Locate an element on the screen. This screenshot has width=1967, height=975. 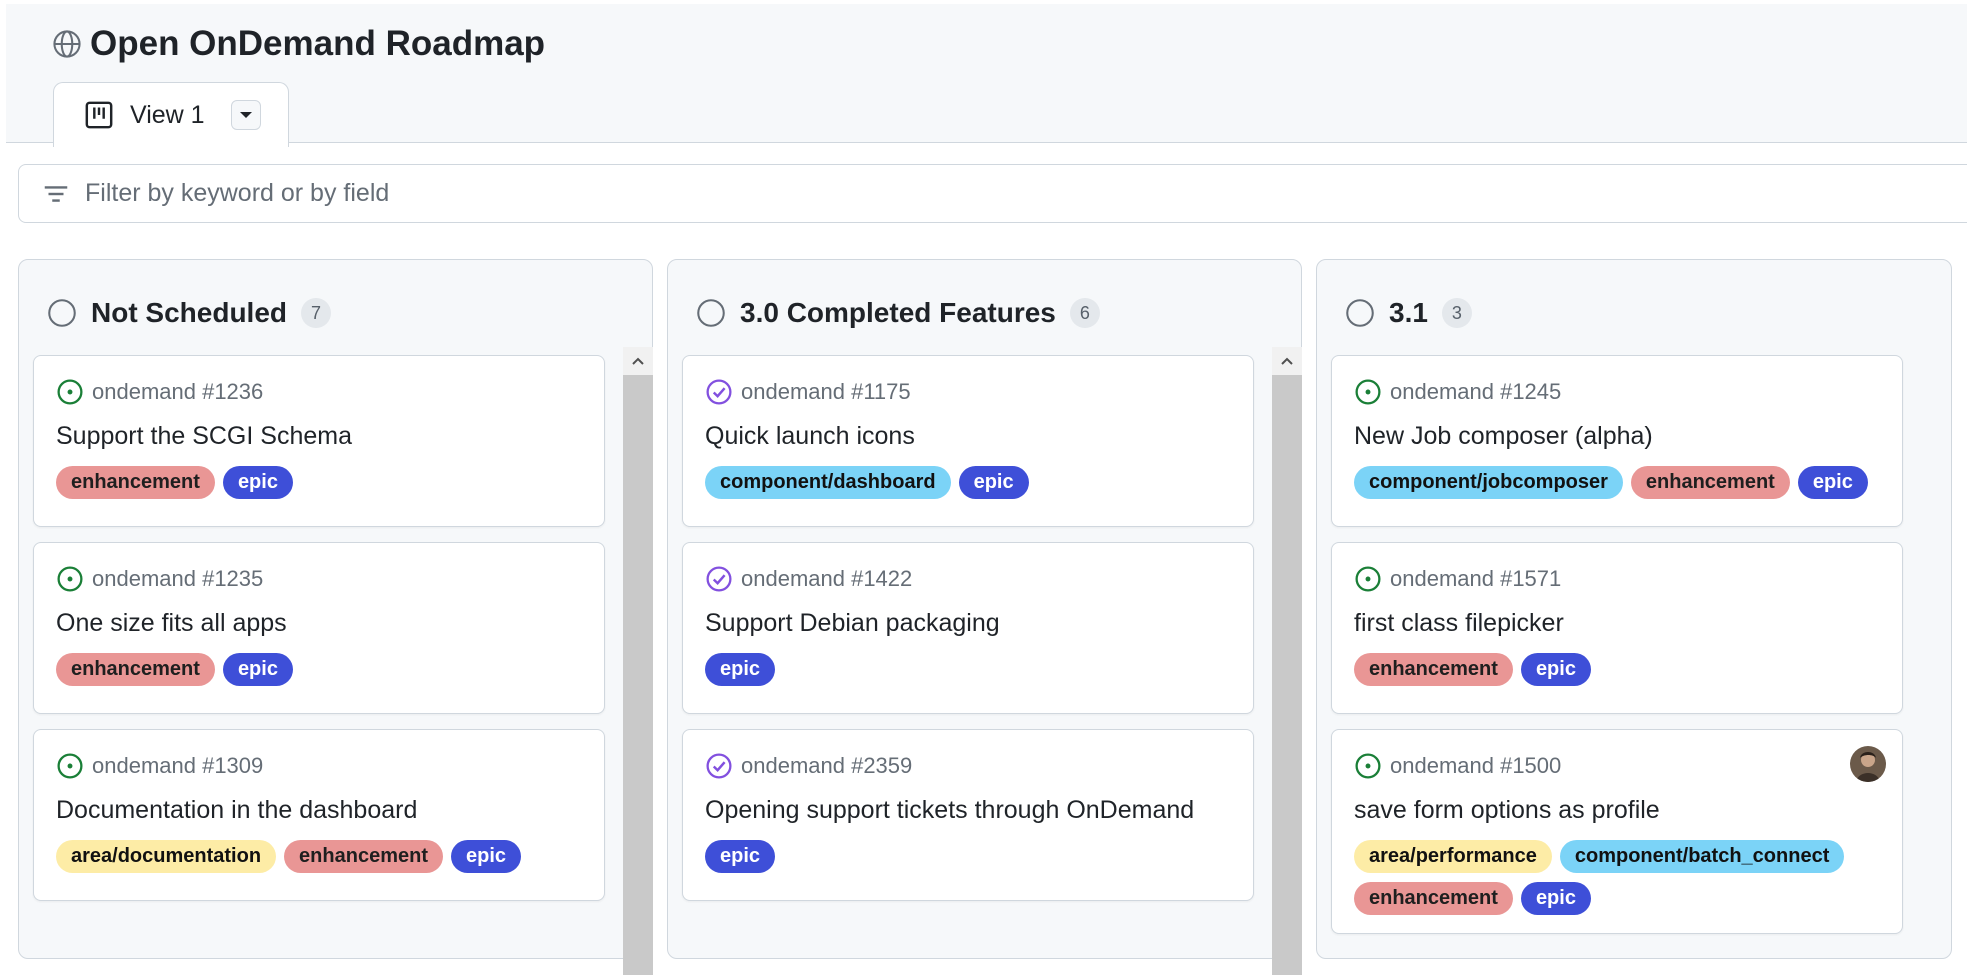
issue-title: One size fits all apps is located at coordinates (171, 623).